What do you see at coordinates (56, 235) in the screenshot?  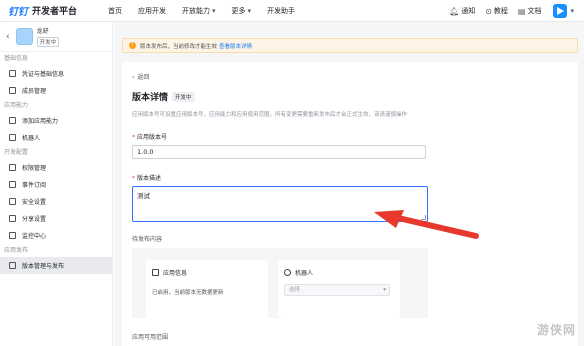 I see `sidebar-item-monitor: 监控中心` at bounding box center [56, 235].